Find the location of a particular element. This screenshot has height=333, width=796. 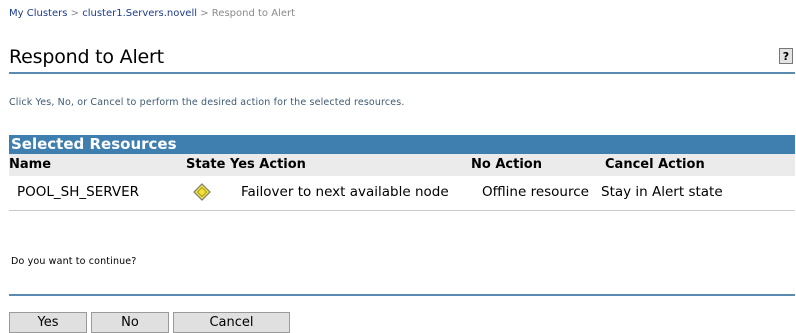

column-header-name: Name is located at coordinates (30, 164).